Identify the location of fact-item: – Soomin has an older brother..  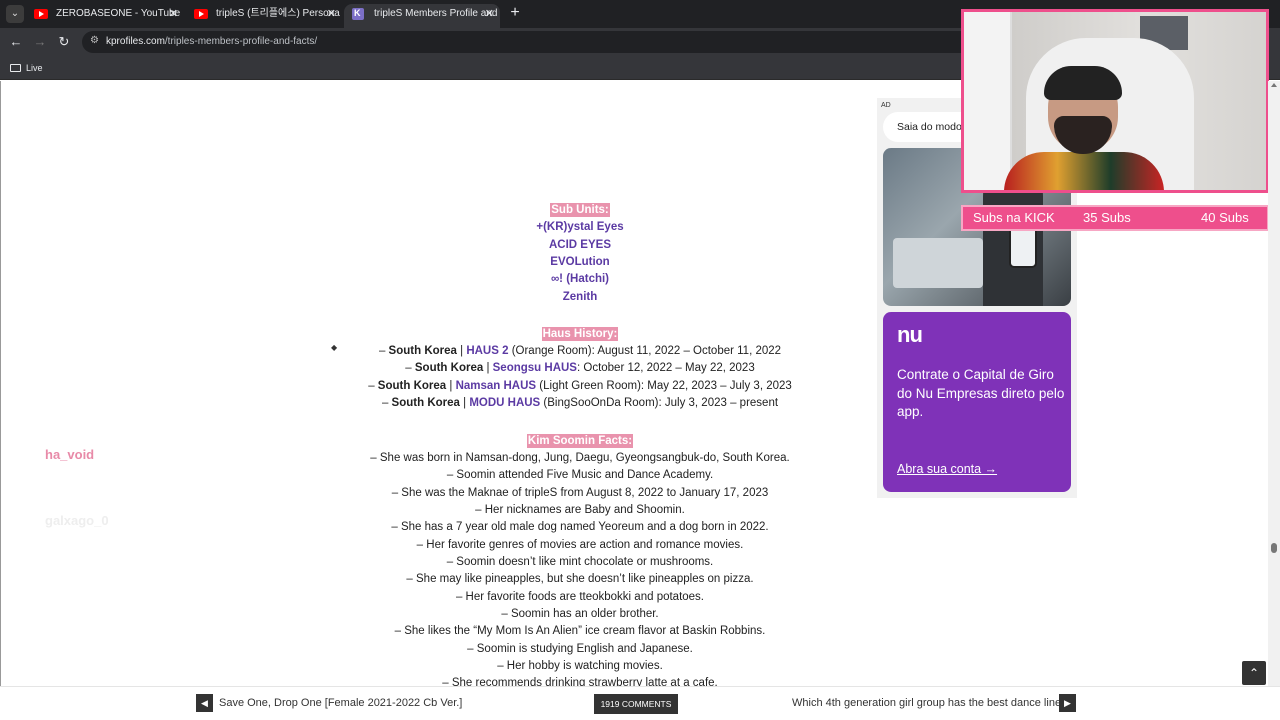
(580, 614).